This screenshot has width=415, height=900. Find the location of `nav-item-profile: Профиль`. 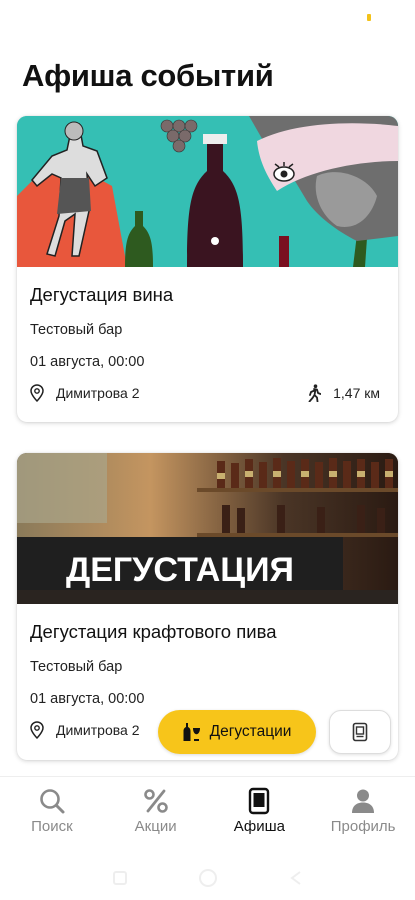

nav-item-profile: Профиль is located at coordinates (363, 809).